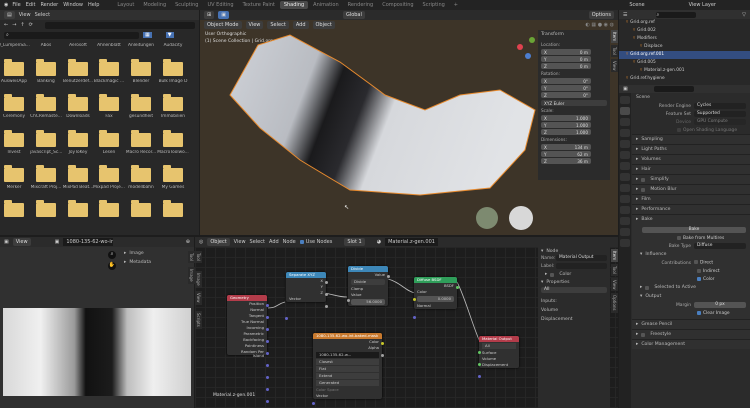 The height and width of the screenshot is (408, 750). What do you see at coordinates (347, 383) in the screenshot?
I see `source-dropdown: Generated` at bounding box center [347, 383].